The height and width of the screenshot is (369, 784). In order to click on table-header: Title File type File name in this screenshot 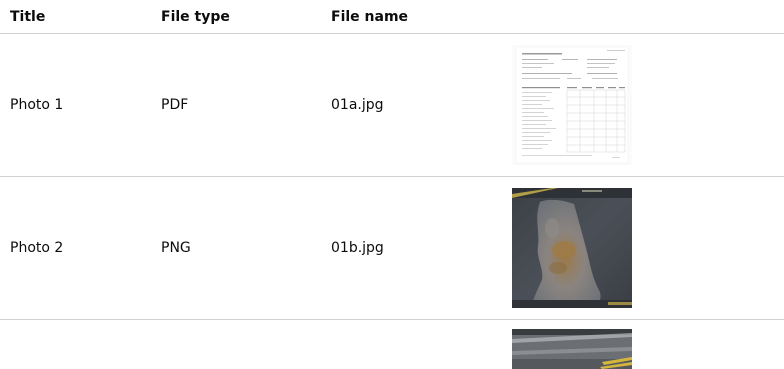, I will do `click(392, 17)`.